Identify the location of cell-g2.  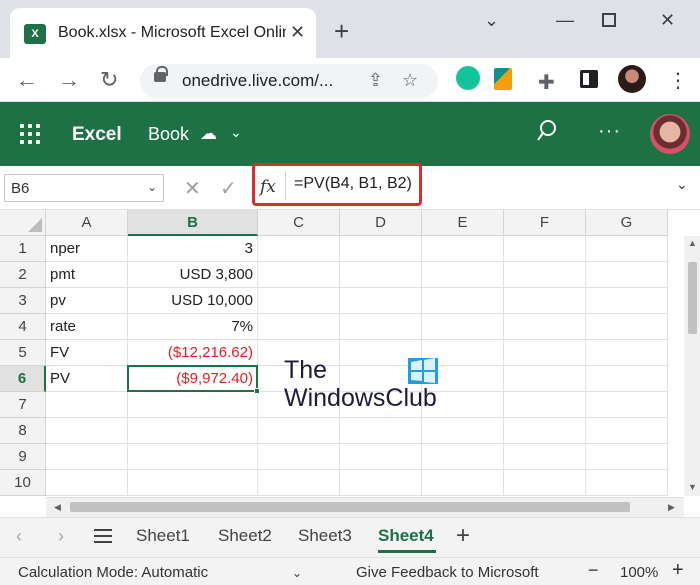
(627, 275).